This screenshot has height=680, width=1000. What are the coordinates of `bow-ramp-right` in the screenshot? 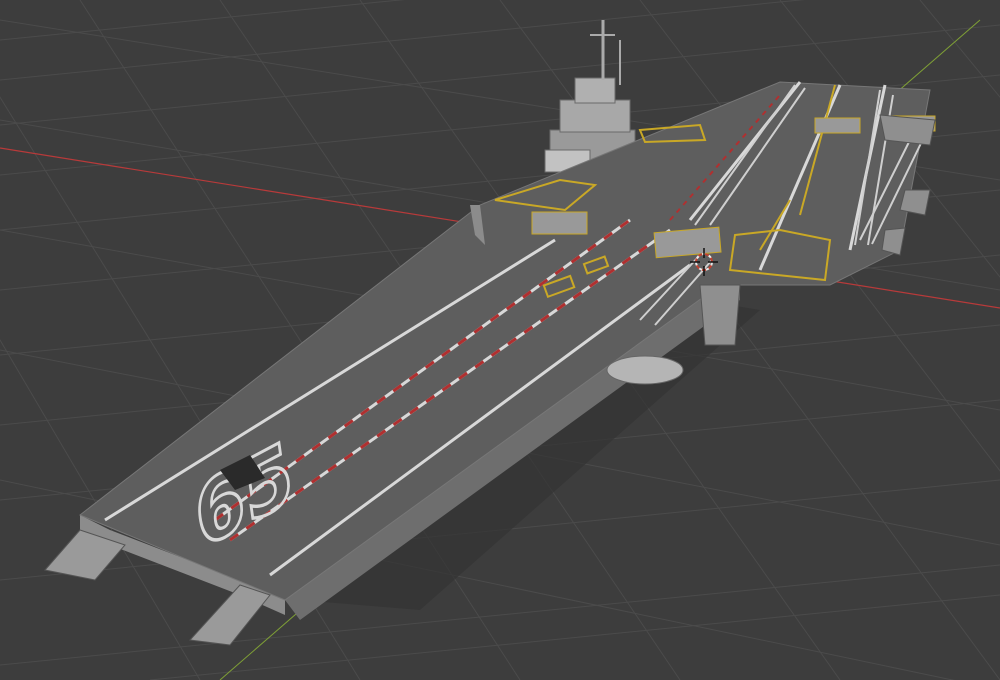 It's located at (229, 615).